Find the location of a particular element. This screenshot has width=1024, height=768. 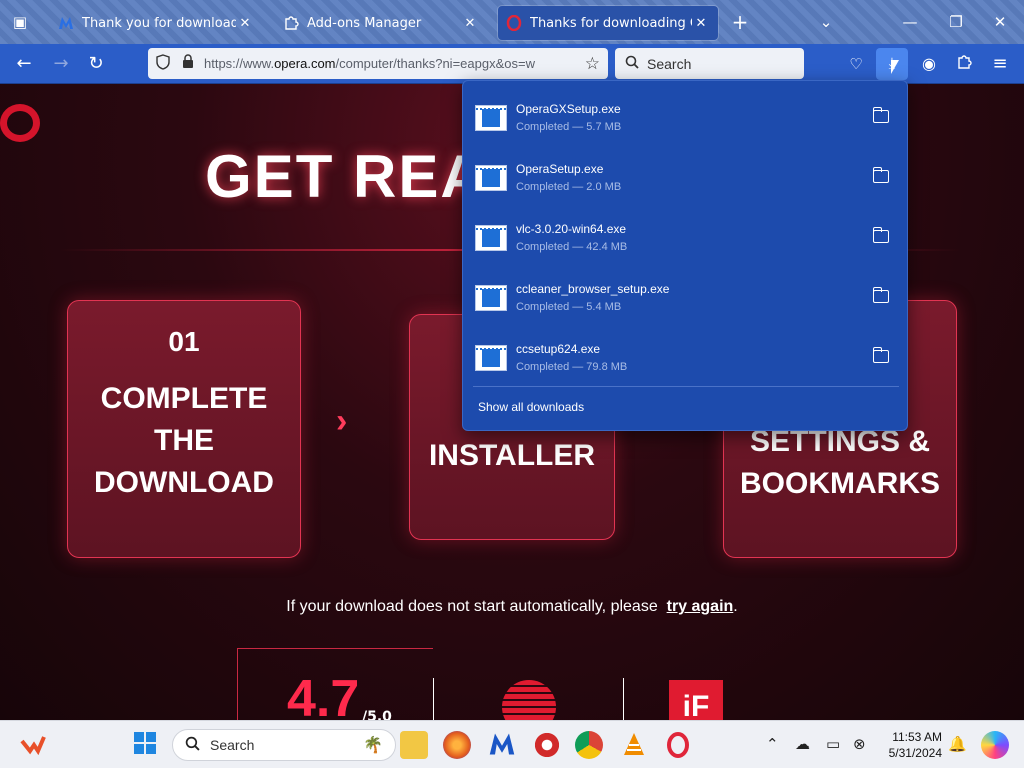

new-tab-icon: + is located at coordinates (740, 22).